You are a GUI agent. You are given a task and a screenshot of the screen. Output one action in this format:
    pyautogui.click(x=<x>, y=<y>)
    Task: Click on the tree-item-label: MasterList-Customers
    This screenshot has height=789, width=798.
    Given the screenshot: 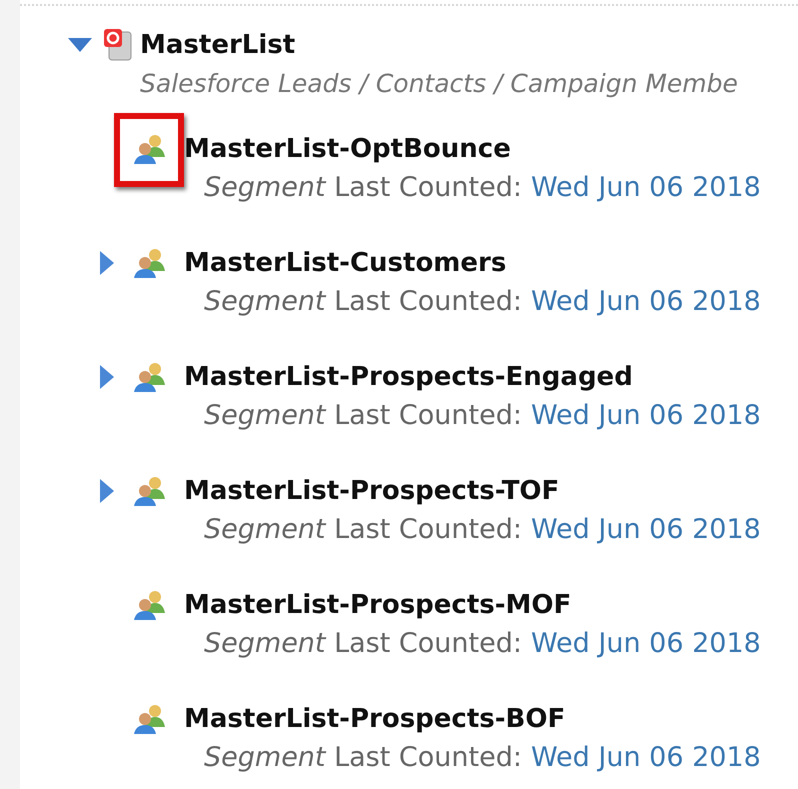 What is the action you would take?
    pyautogui.click(x=345, y=263)
    